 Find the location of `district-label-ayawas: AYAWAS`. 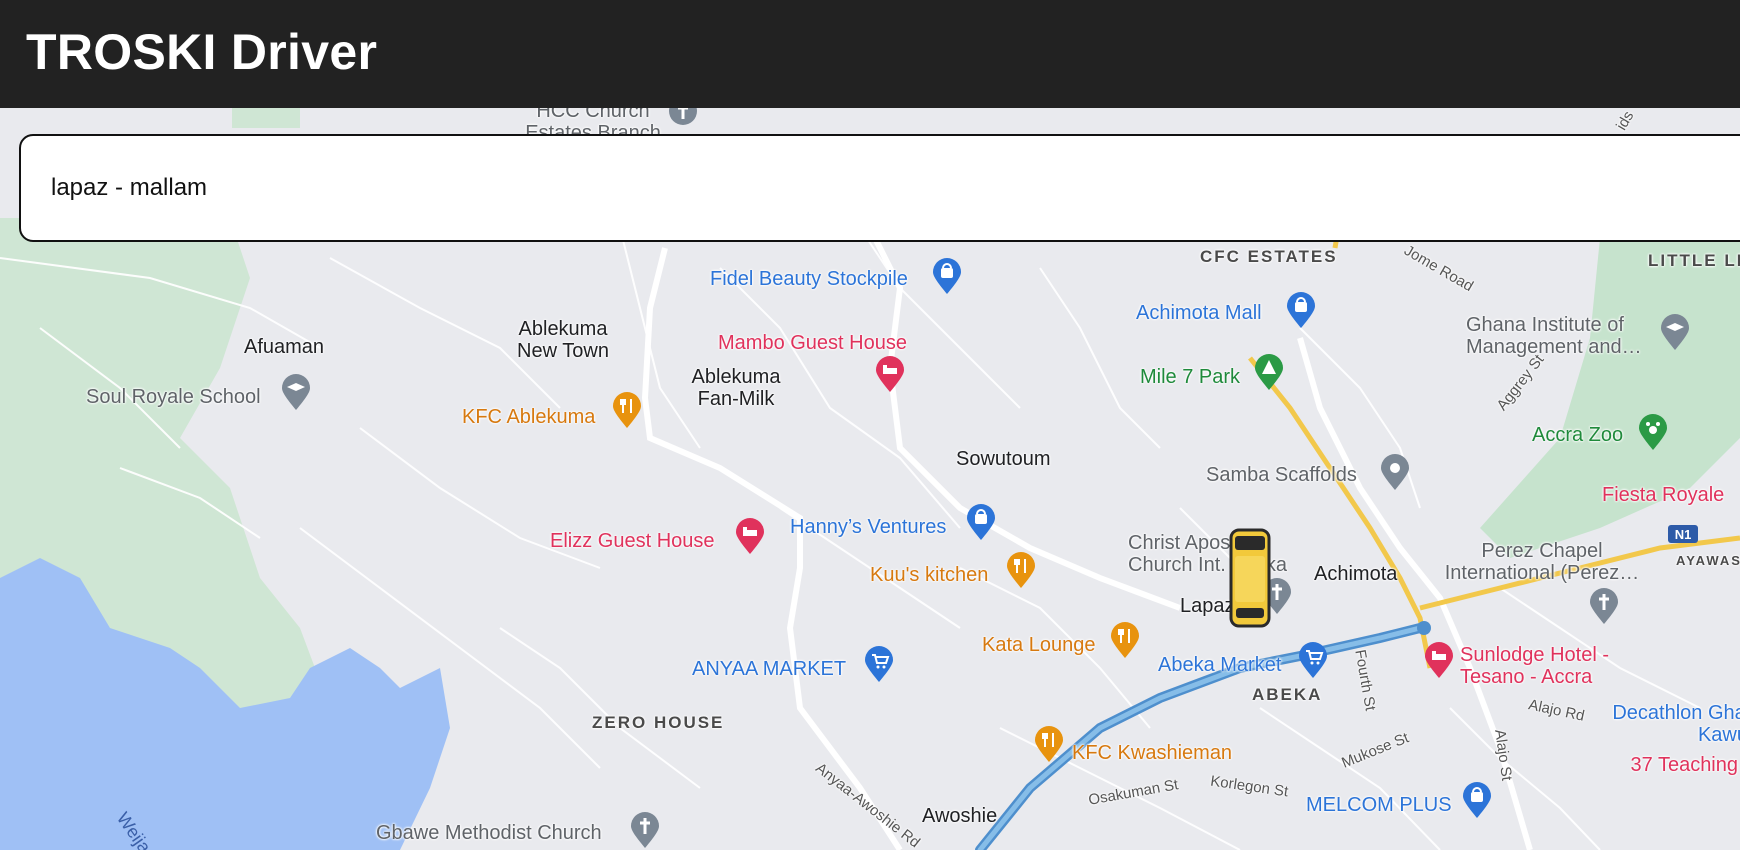

district-label-ayawas: AYAWAS is located at coordinates (1708, 560).